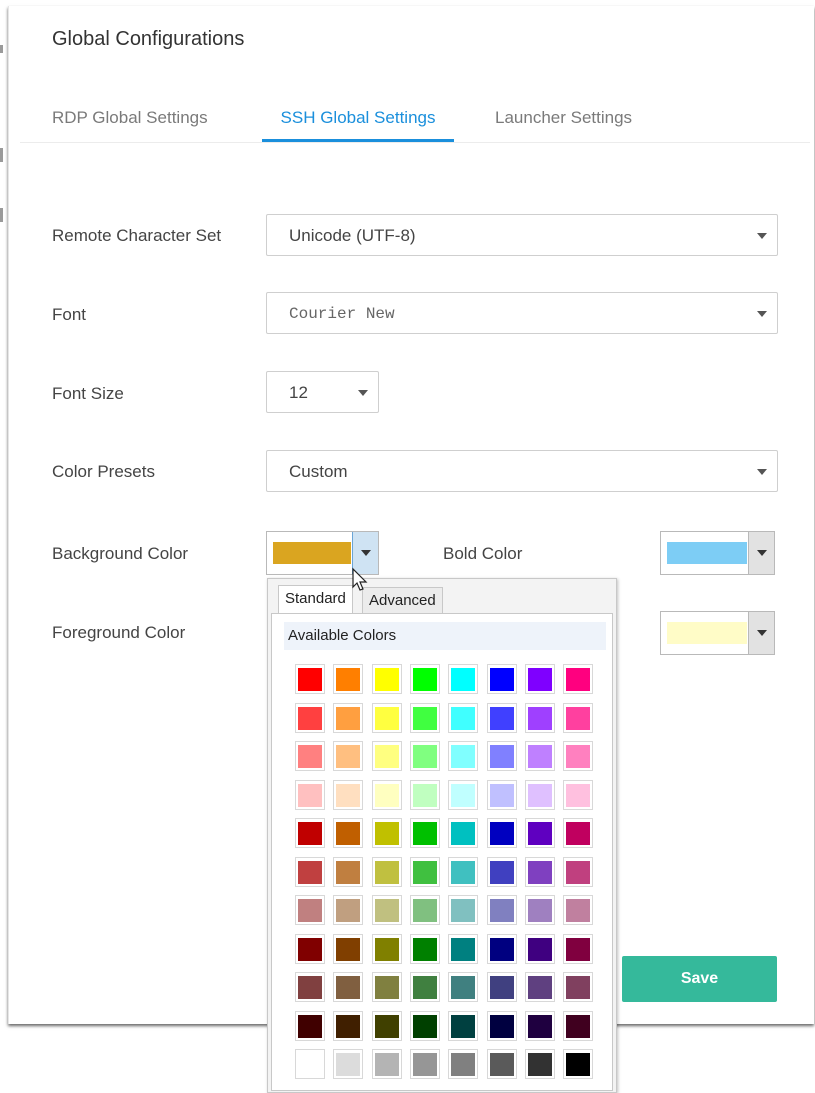 The width and height of the screenshot is (815, 1093). What do you see at coordinates (522, 471) in the screenshot?
I see `color-presets-select: Custom` at bounding box center [522, 471].